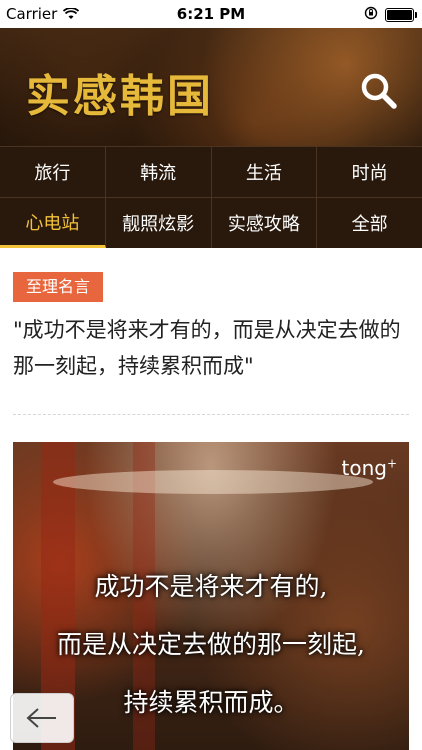 This screenshot has height=750, width=422. I want to click on arrow-left-icon, so click(41, 718).